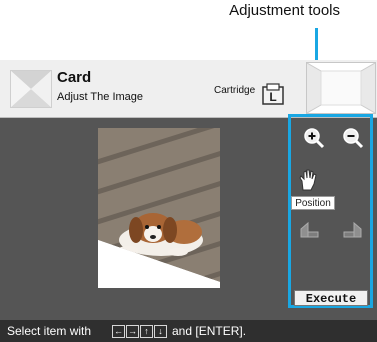 The height and width of the screenshot is (342, 377). What do you see at coordinates (313, 203) in the screenshot?
I see `position-tool-label: Position` at bounding box center [313, 203].